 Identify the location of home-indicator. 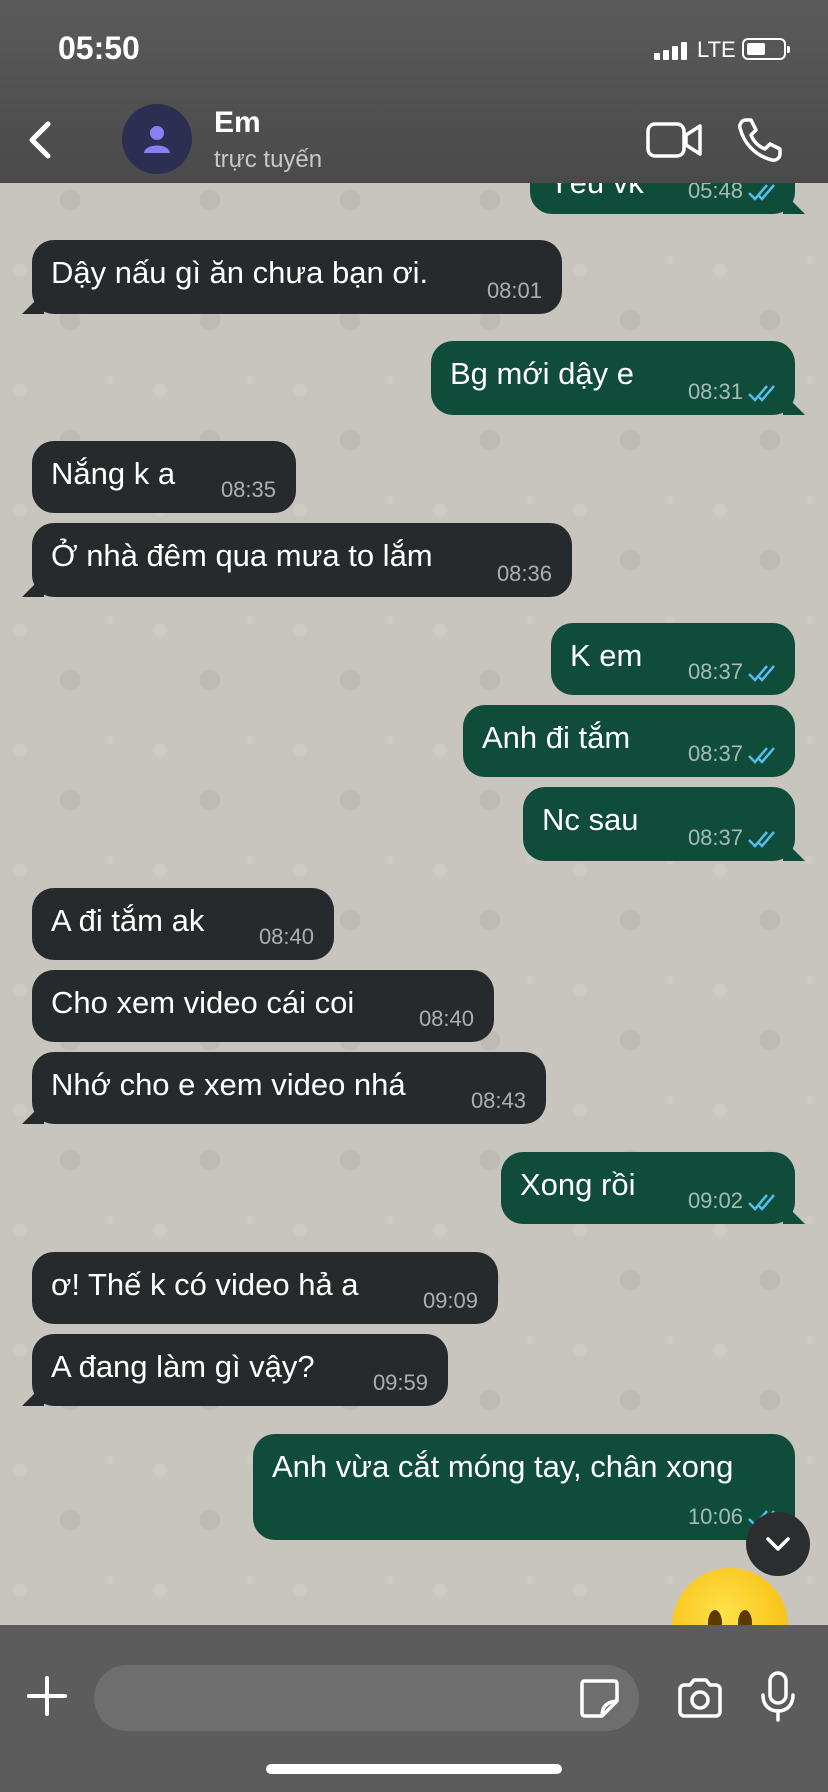
(414, 1769).